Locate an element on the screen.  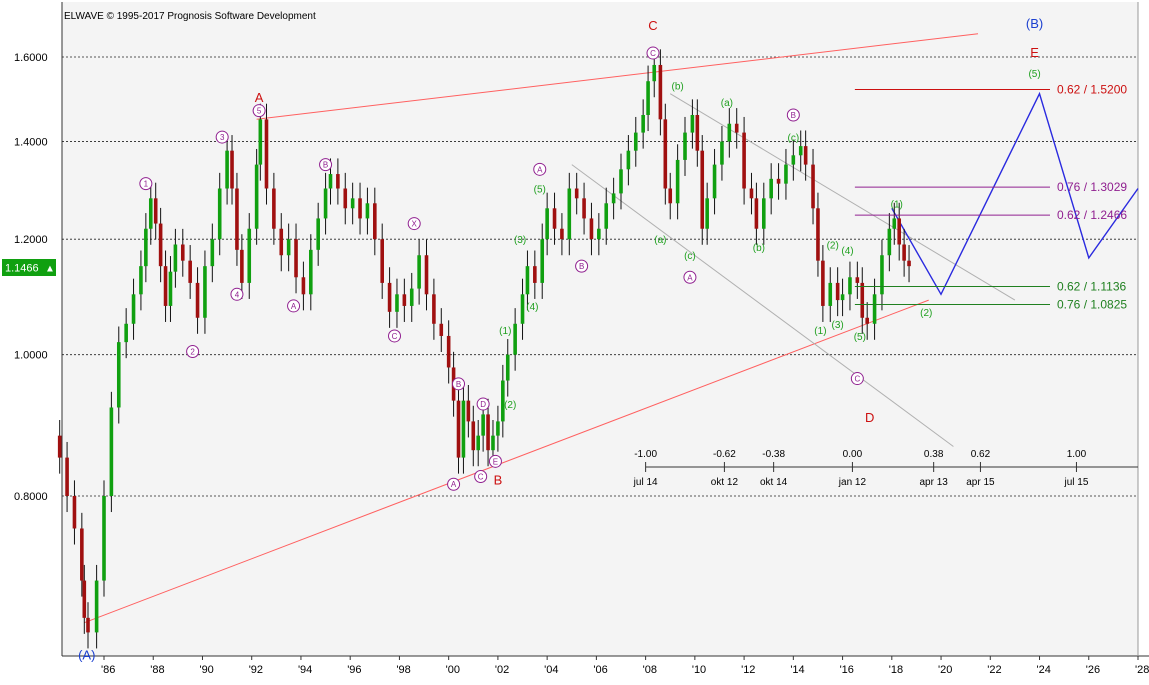
x-tick-label: '10 is located at coordinates (699, 670).